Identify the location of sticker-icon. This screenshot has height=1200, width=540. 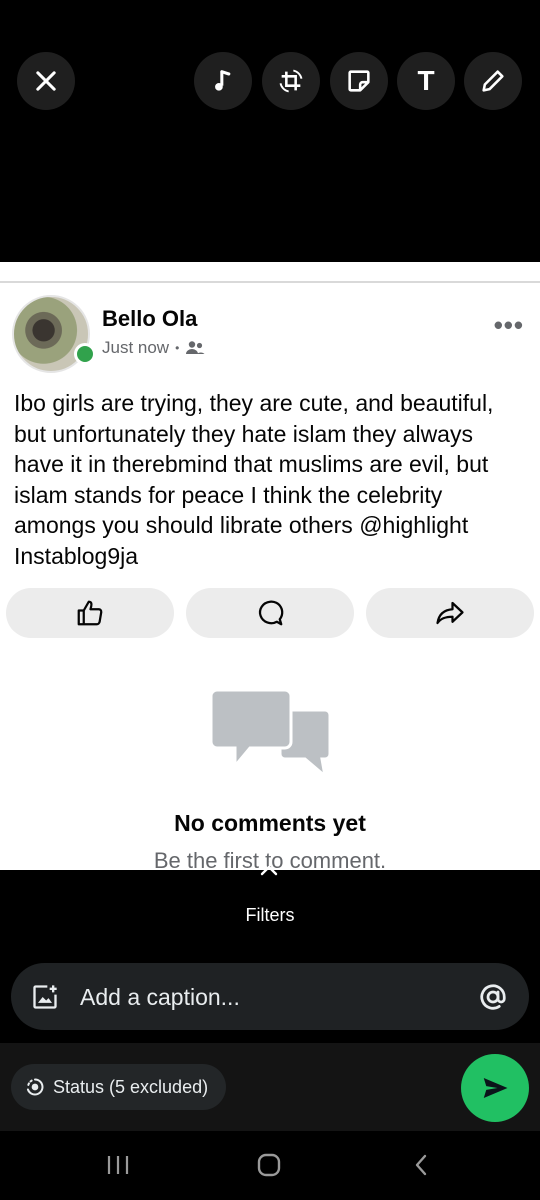
(359, 81).